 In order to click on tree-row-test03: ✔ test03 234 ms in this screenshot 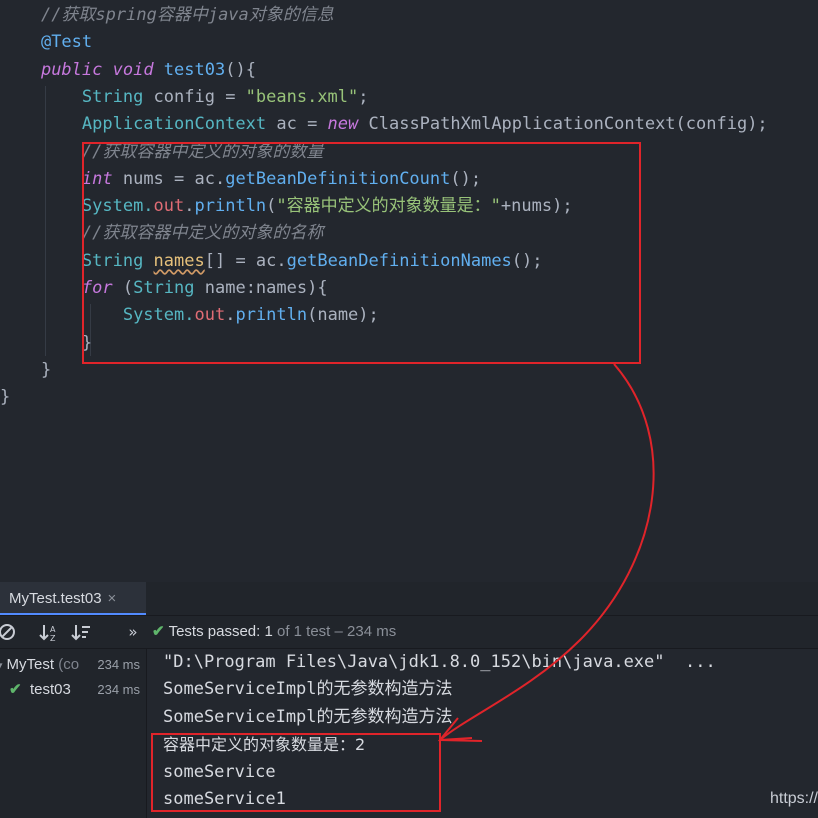, I will do `click(73, 689)`.